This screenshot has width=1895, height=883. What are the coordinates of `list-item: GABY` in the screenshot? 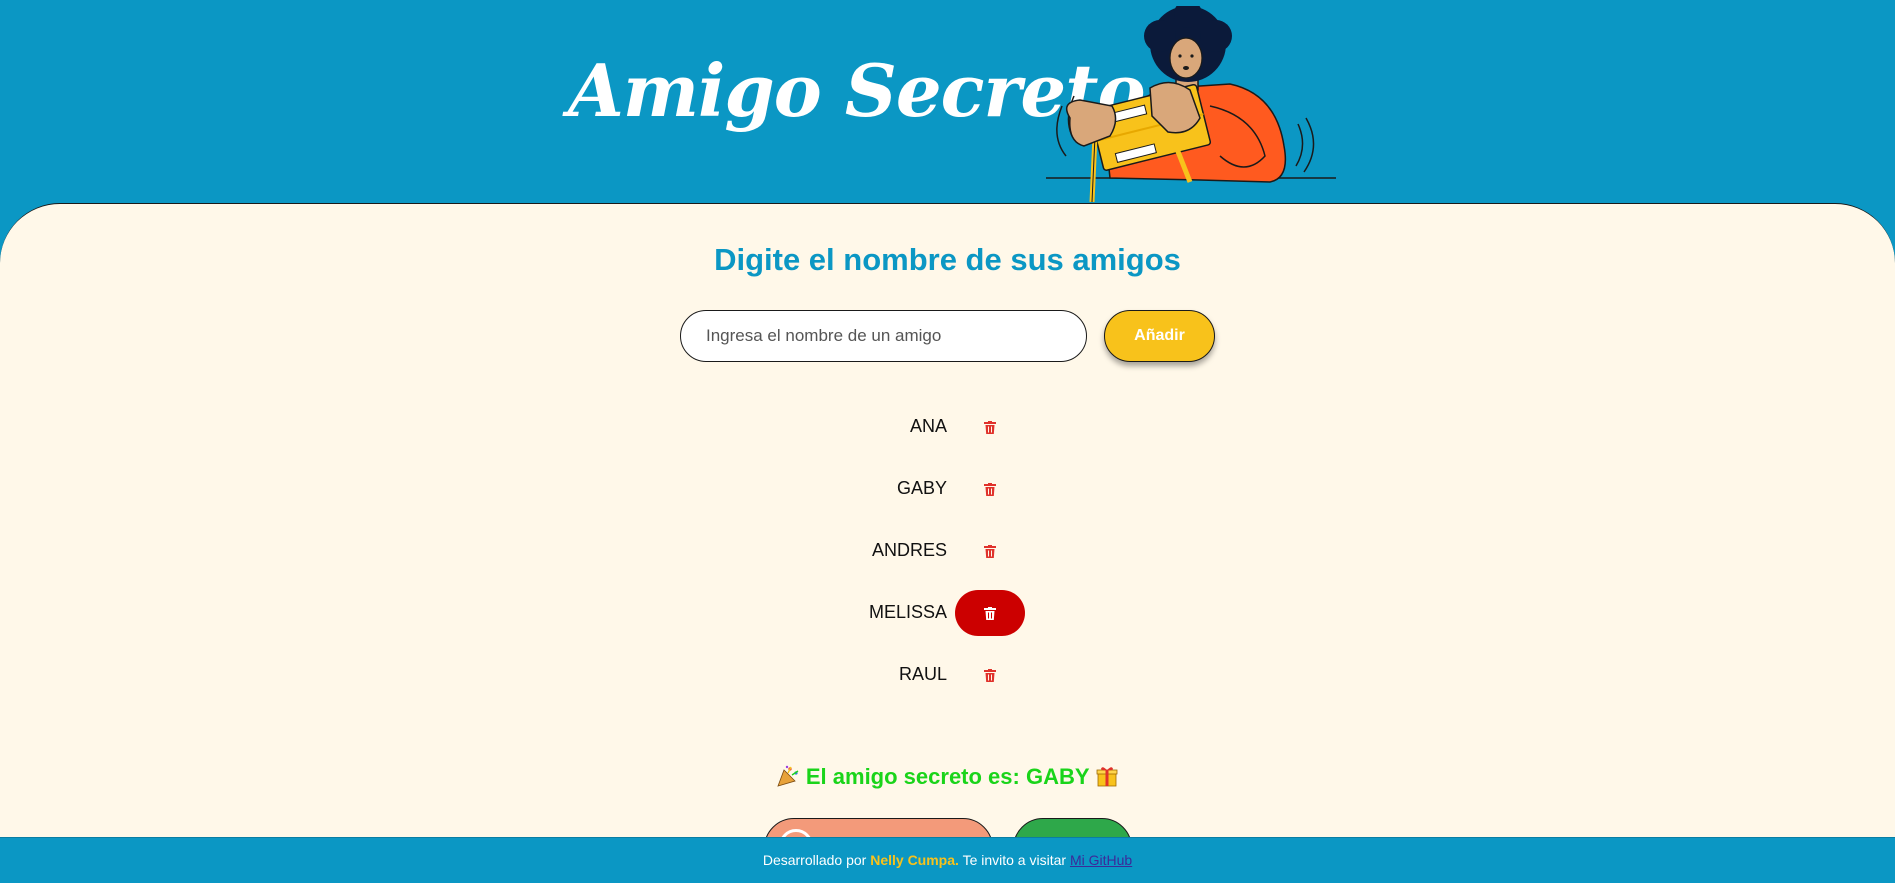 It's located at (947, 489).